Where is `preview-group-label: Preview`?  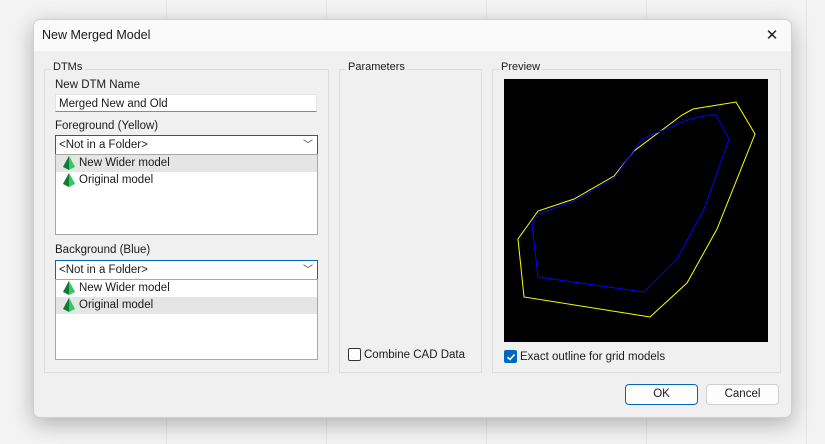 preview-group-label: Preview is located at coordinates (521, 67).